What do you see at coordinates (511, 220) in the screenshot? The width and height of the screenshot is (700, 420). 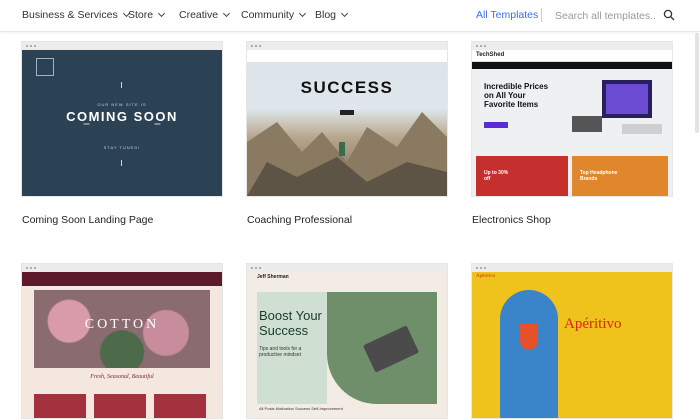 I see `template-title: Electronics Shop` at bounding box center [511, 220].